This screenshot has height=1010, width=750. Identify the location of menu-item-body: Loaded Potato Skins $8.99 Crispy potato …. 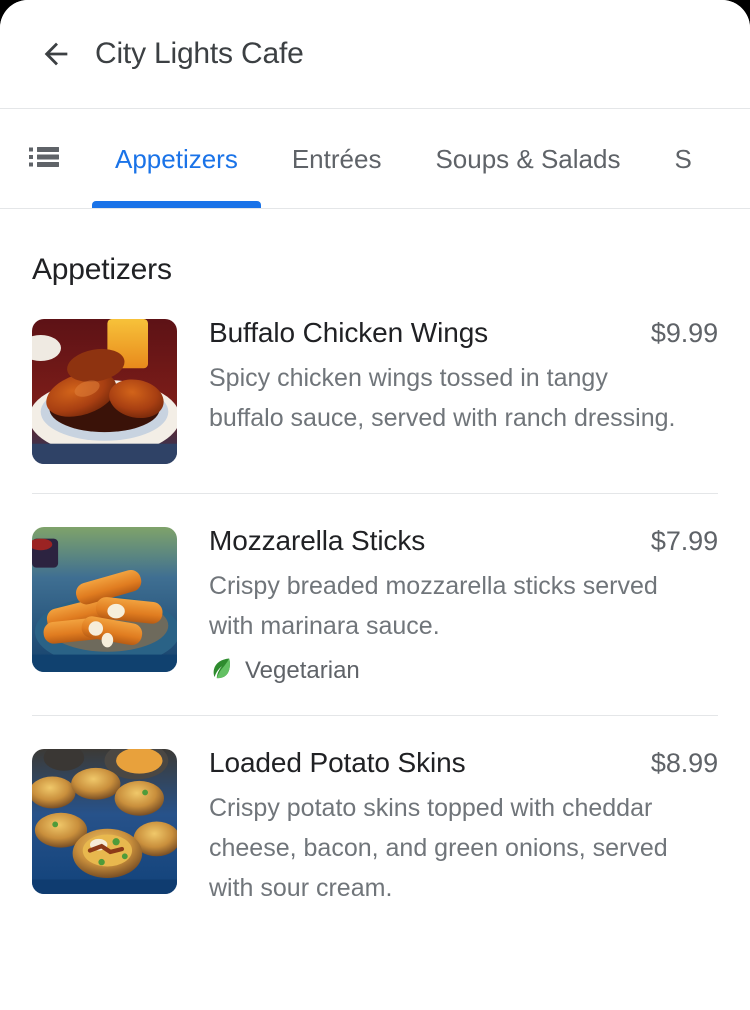
(447, 826).